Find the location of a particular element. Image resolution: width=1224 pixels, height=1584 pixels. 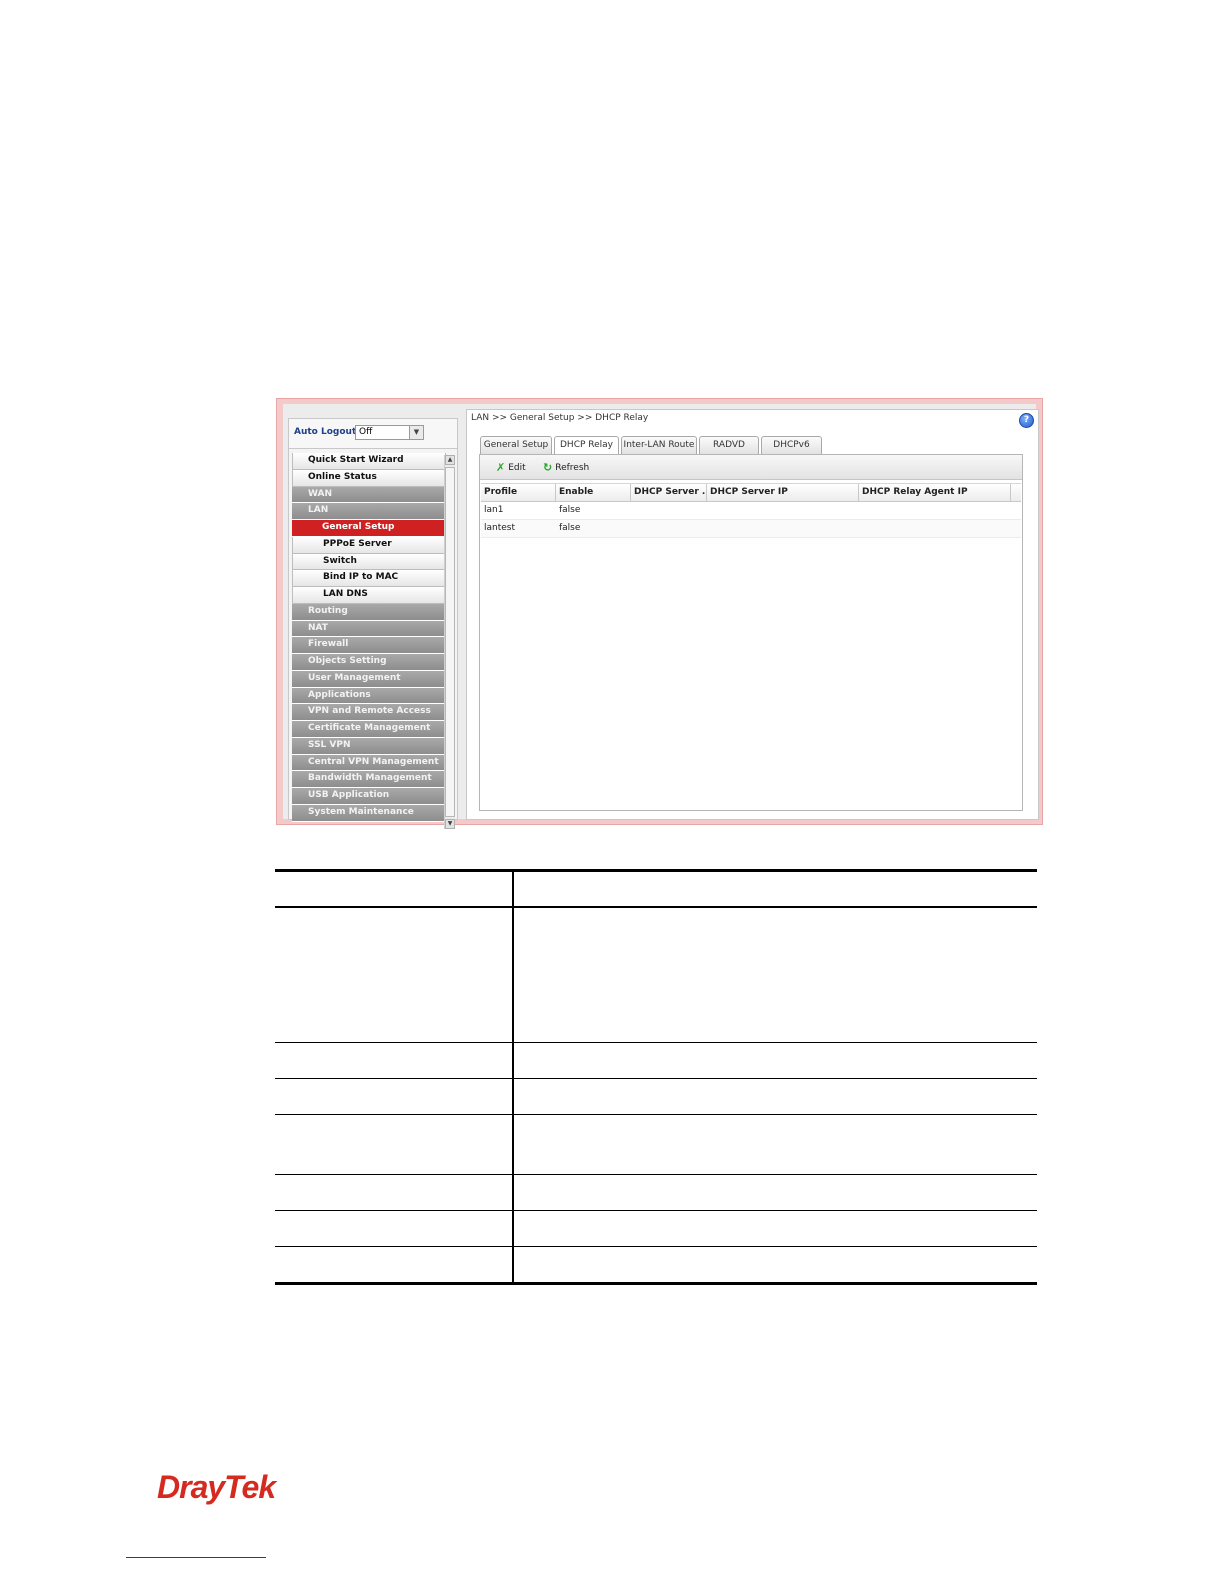

sidebar-item-firewall: Firewall is located at coordinates (369, 645).